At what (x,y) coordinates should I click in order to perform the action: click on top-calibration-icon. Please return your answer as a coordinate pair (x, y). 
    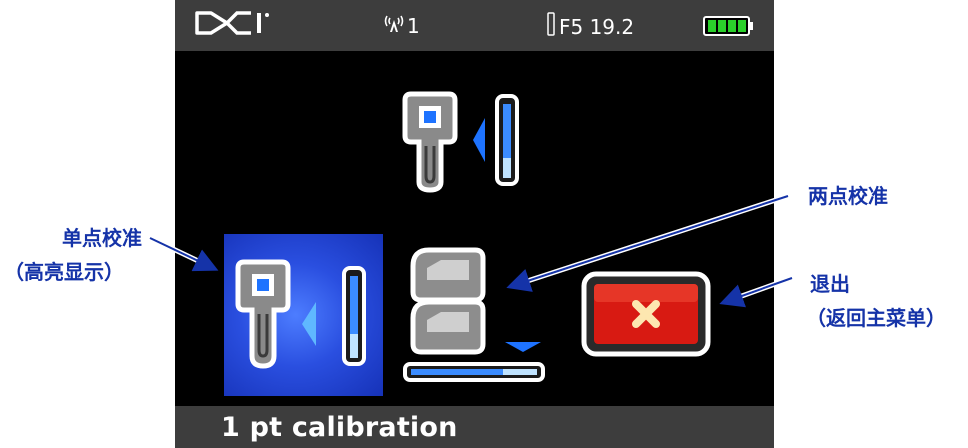
    Looking at the image, I should click on (472, 144).